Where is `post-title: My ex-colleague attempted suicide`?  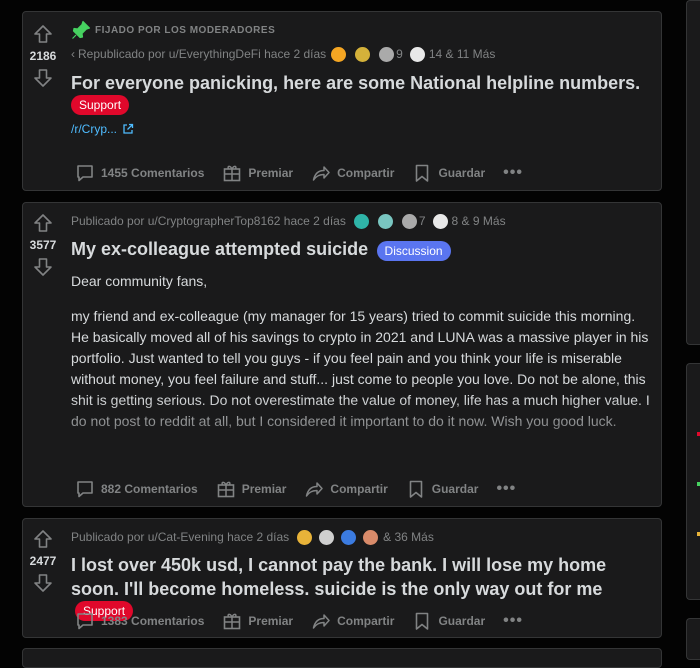 post-title: My ex-colleague attempted suicide is located at coordinates (219, 249).